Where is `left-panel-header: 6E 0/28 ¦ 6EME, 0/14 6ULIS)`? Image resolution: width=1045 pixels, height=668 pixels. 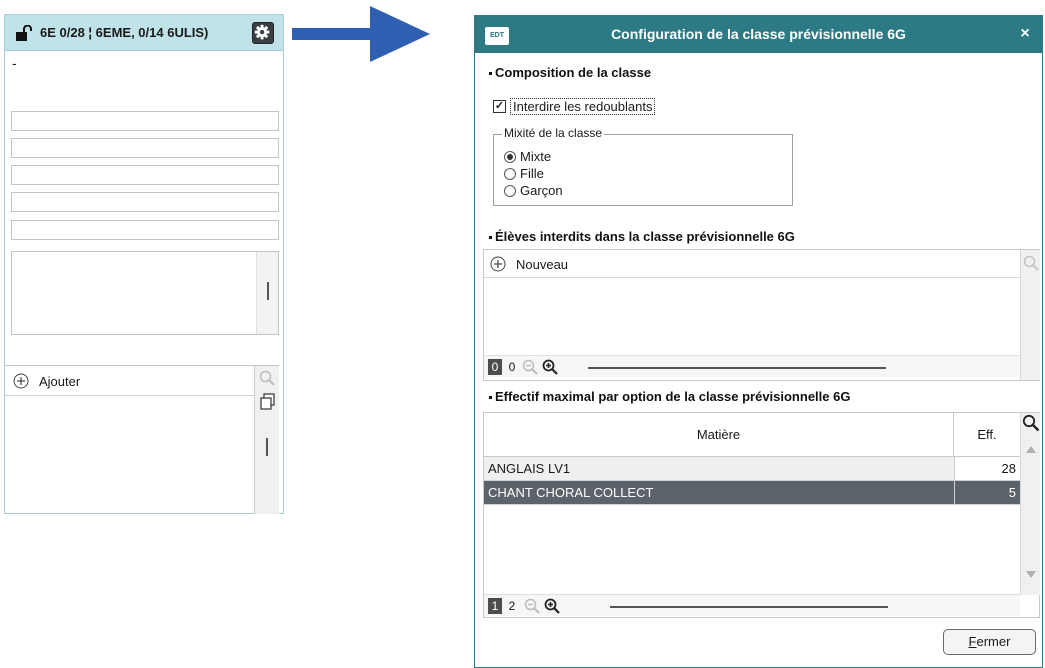
left-panel-header: 6E 0/28 ¦ 6EME, 0/14 6ULIS) is located at coordinates (144, 33).